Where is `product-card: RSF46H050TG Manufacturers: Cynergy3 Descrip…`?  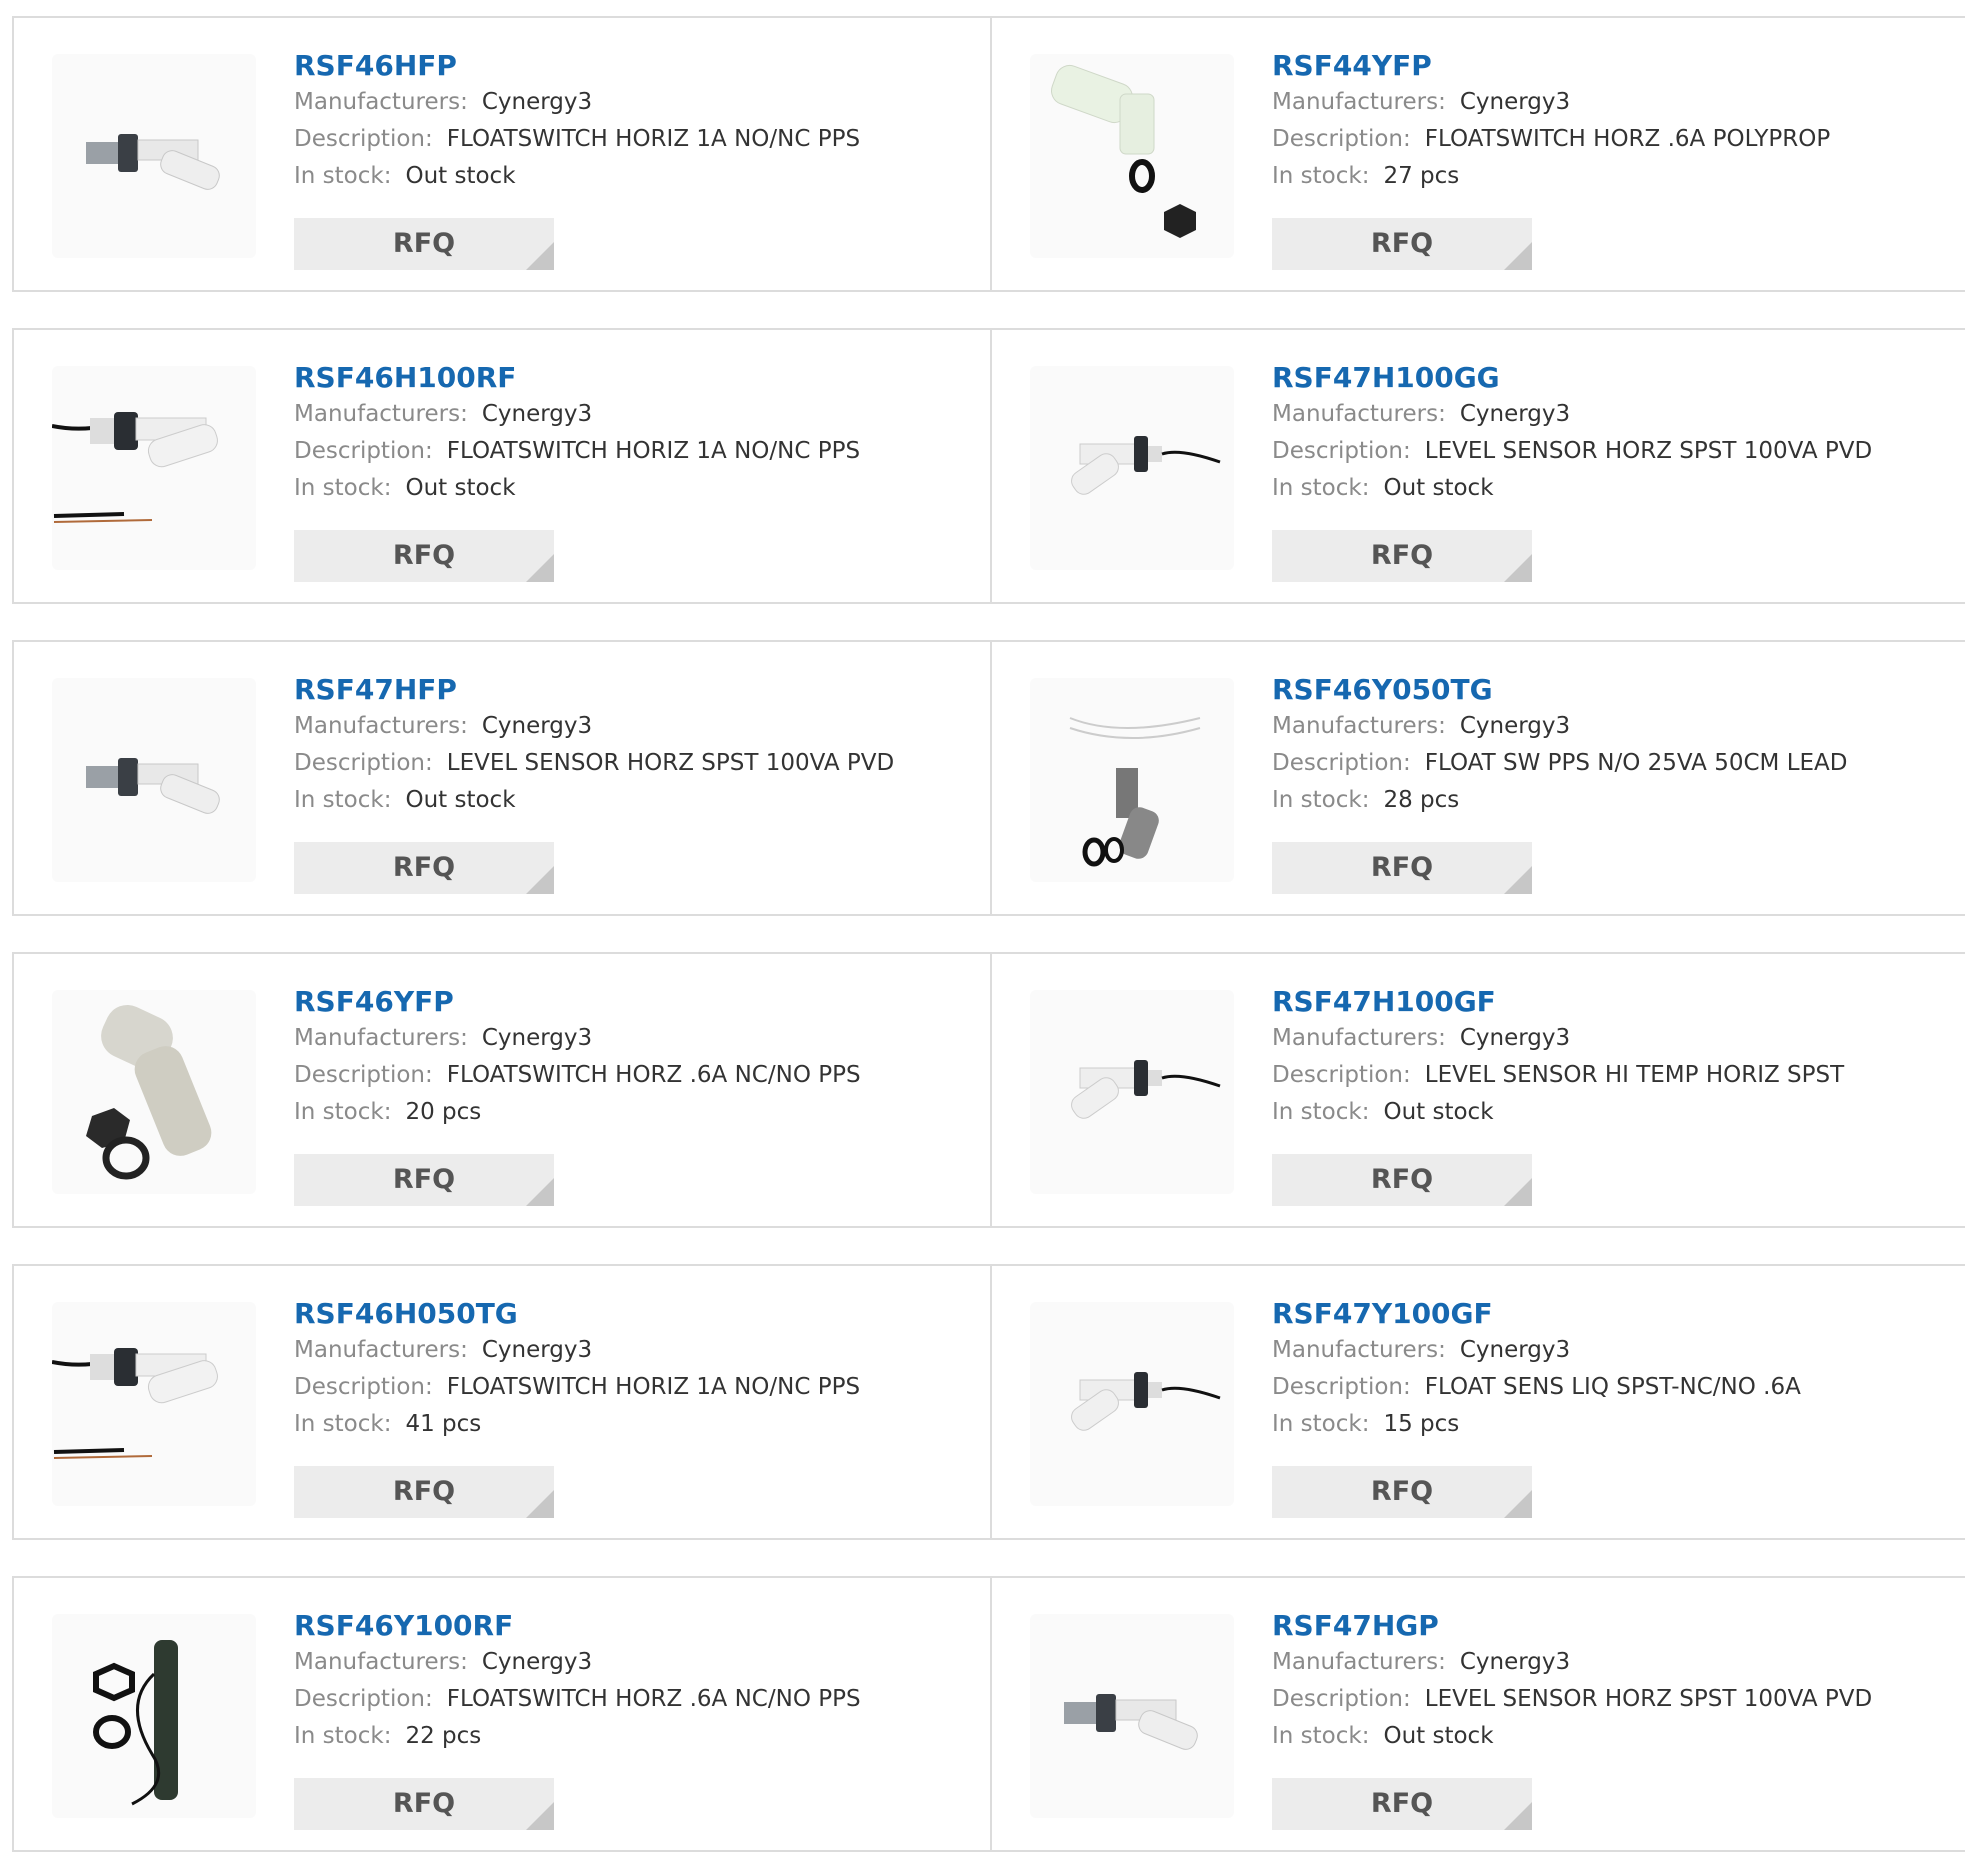 product-card: RSF46H050TG Manufacturers: Cynergy3 Descrip… is located at coordinates (501, 1402).